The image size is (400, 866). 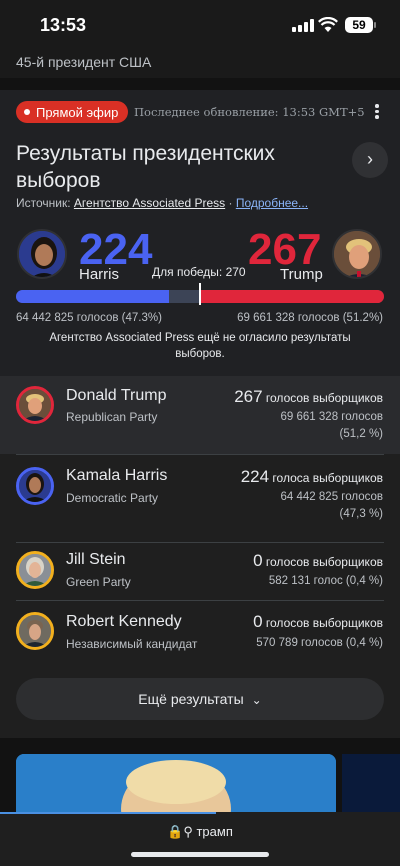 I want to click on votes-to-win: Для победы: 270, so click(x=199, y=272).